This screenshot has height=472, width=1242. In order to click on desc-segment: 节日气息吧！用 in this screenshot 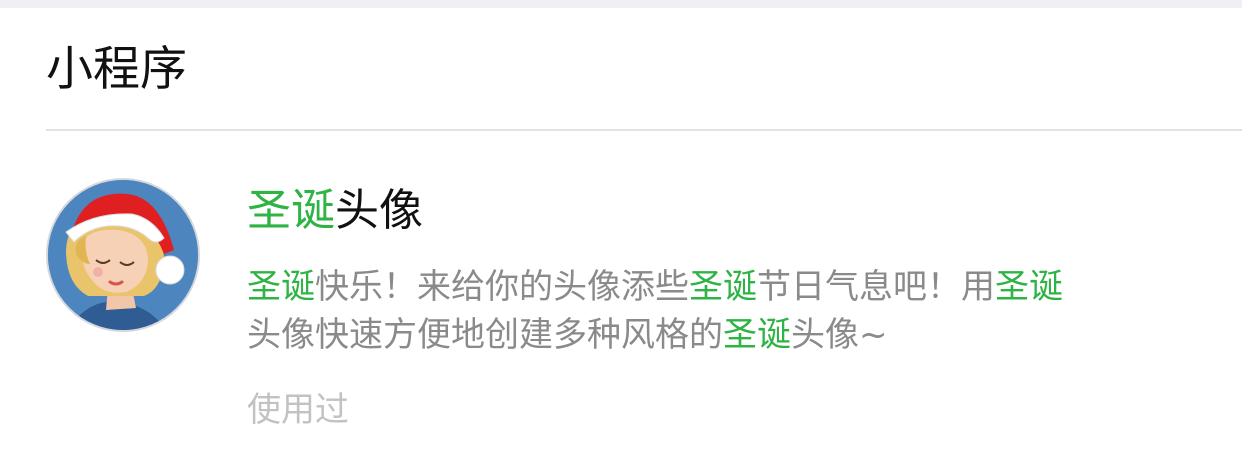, I will do `click(876, 287)`.